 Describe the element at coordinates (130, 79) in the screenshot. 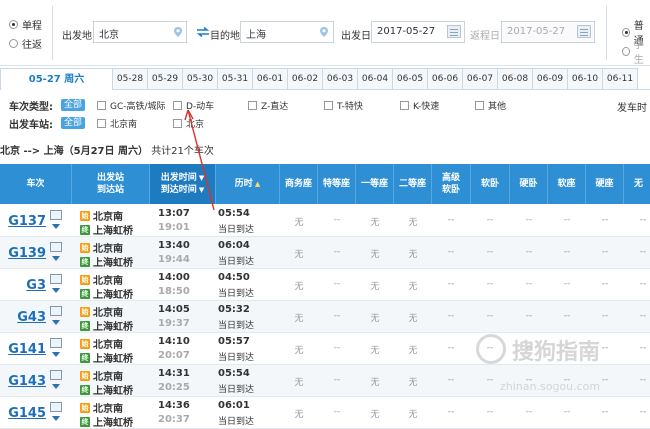

I see `date-tab: 05-28` at that location.